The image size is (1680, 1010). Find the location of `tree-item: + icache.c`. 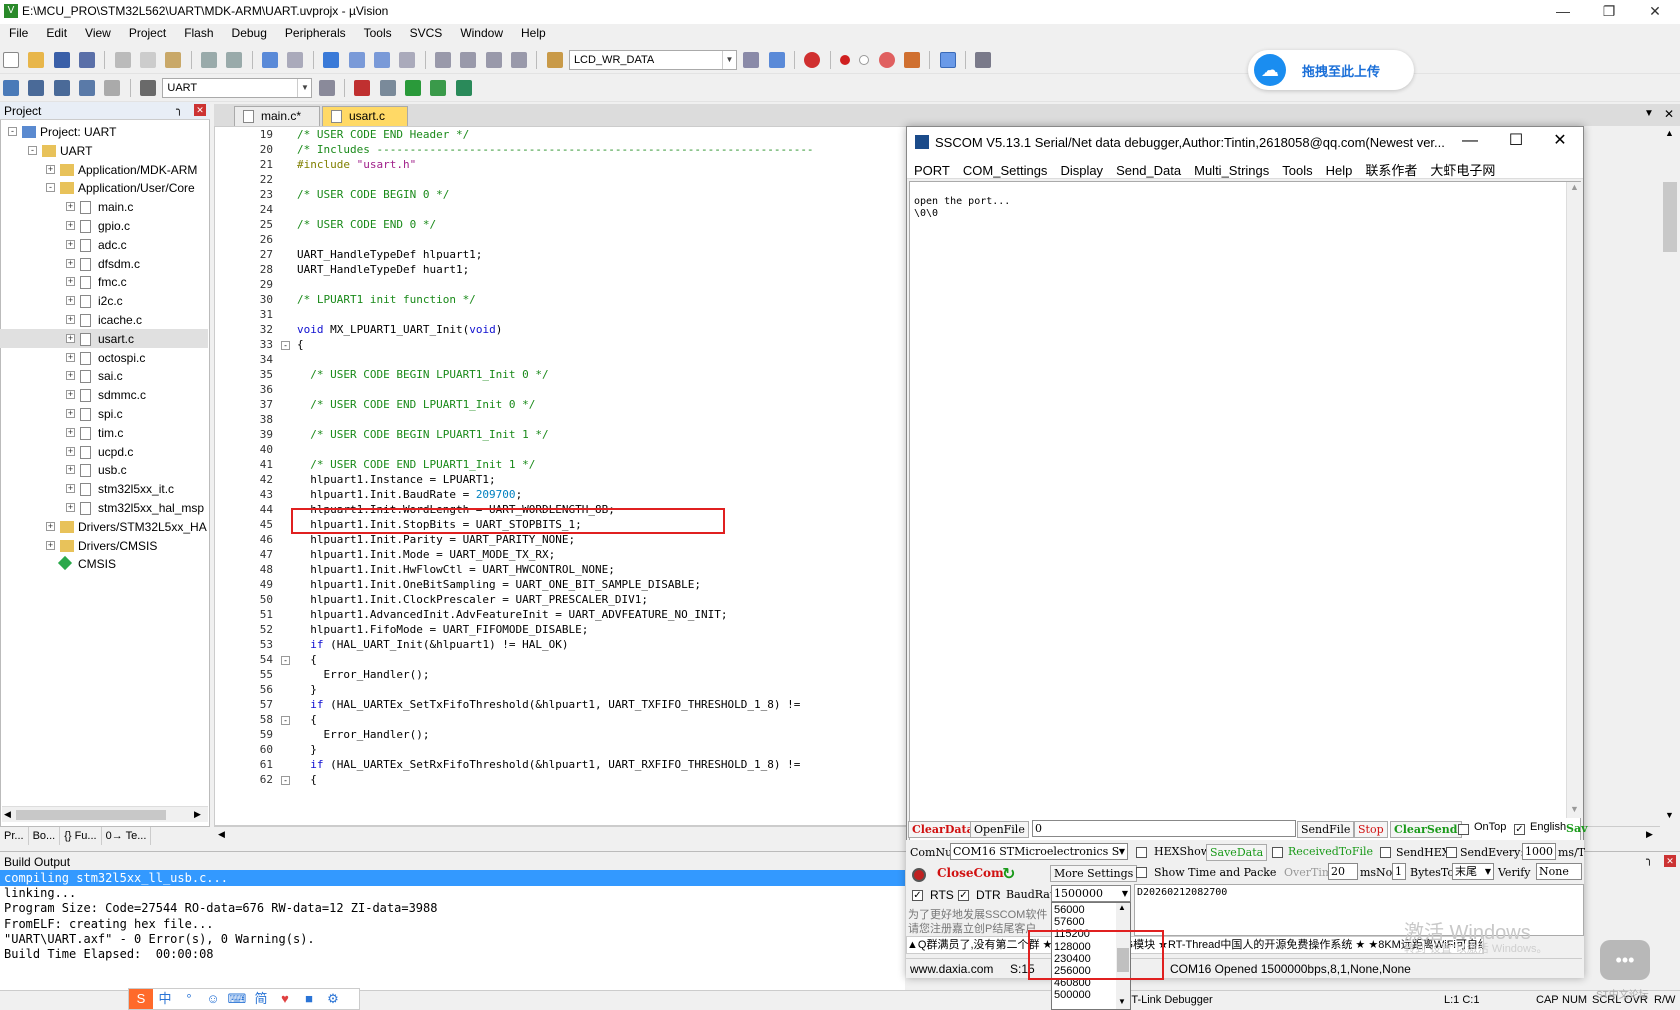

tree-item: + icache.c is located at coordinates (104, 319).